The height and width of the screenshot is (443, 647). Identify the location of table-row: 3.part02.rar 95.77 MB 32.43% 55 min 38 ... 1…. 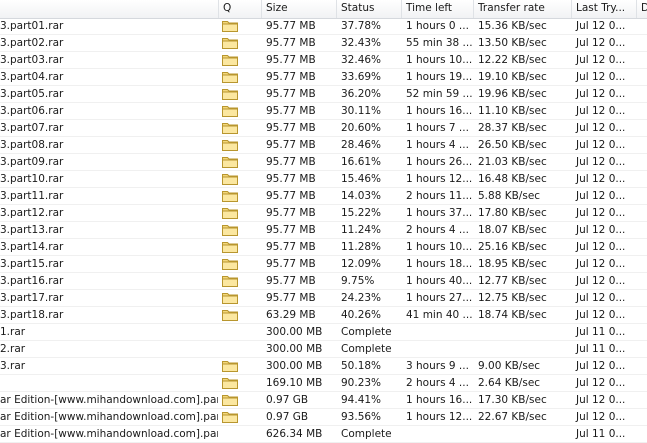
(323, 43).